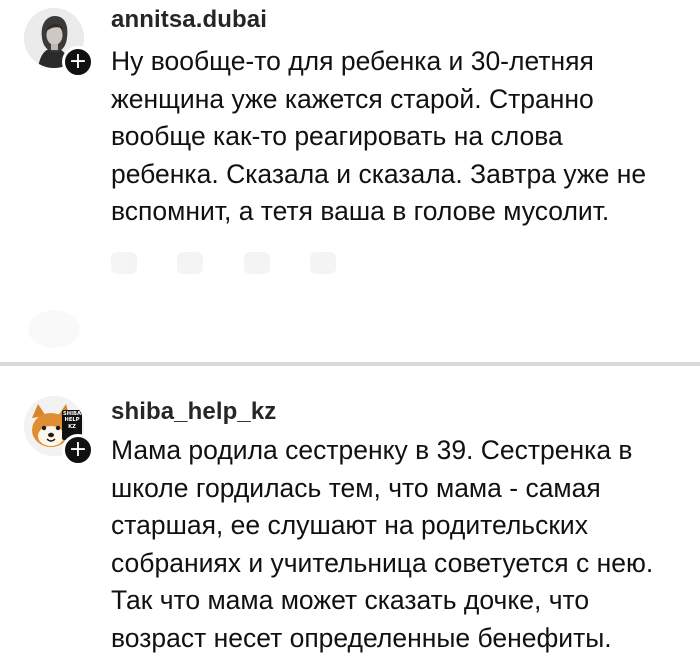 This screenshot has width=700, height=668. I want to click on comment-text-line: Так что мама может сказать дочке, что, so click(350, 600).